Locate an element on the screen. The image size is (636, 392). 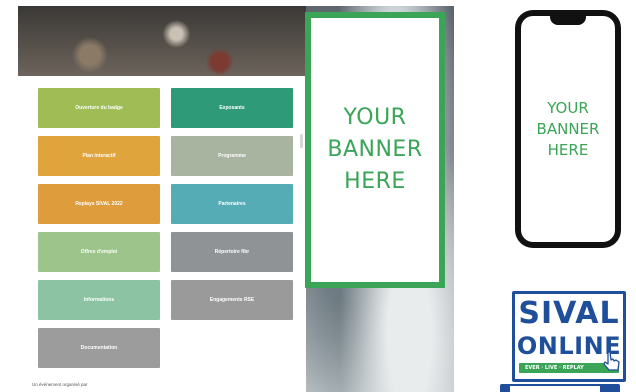
logo-lower-inner is located at coordinates (555, 389).